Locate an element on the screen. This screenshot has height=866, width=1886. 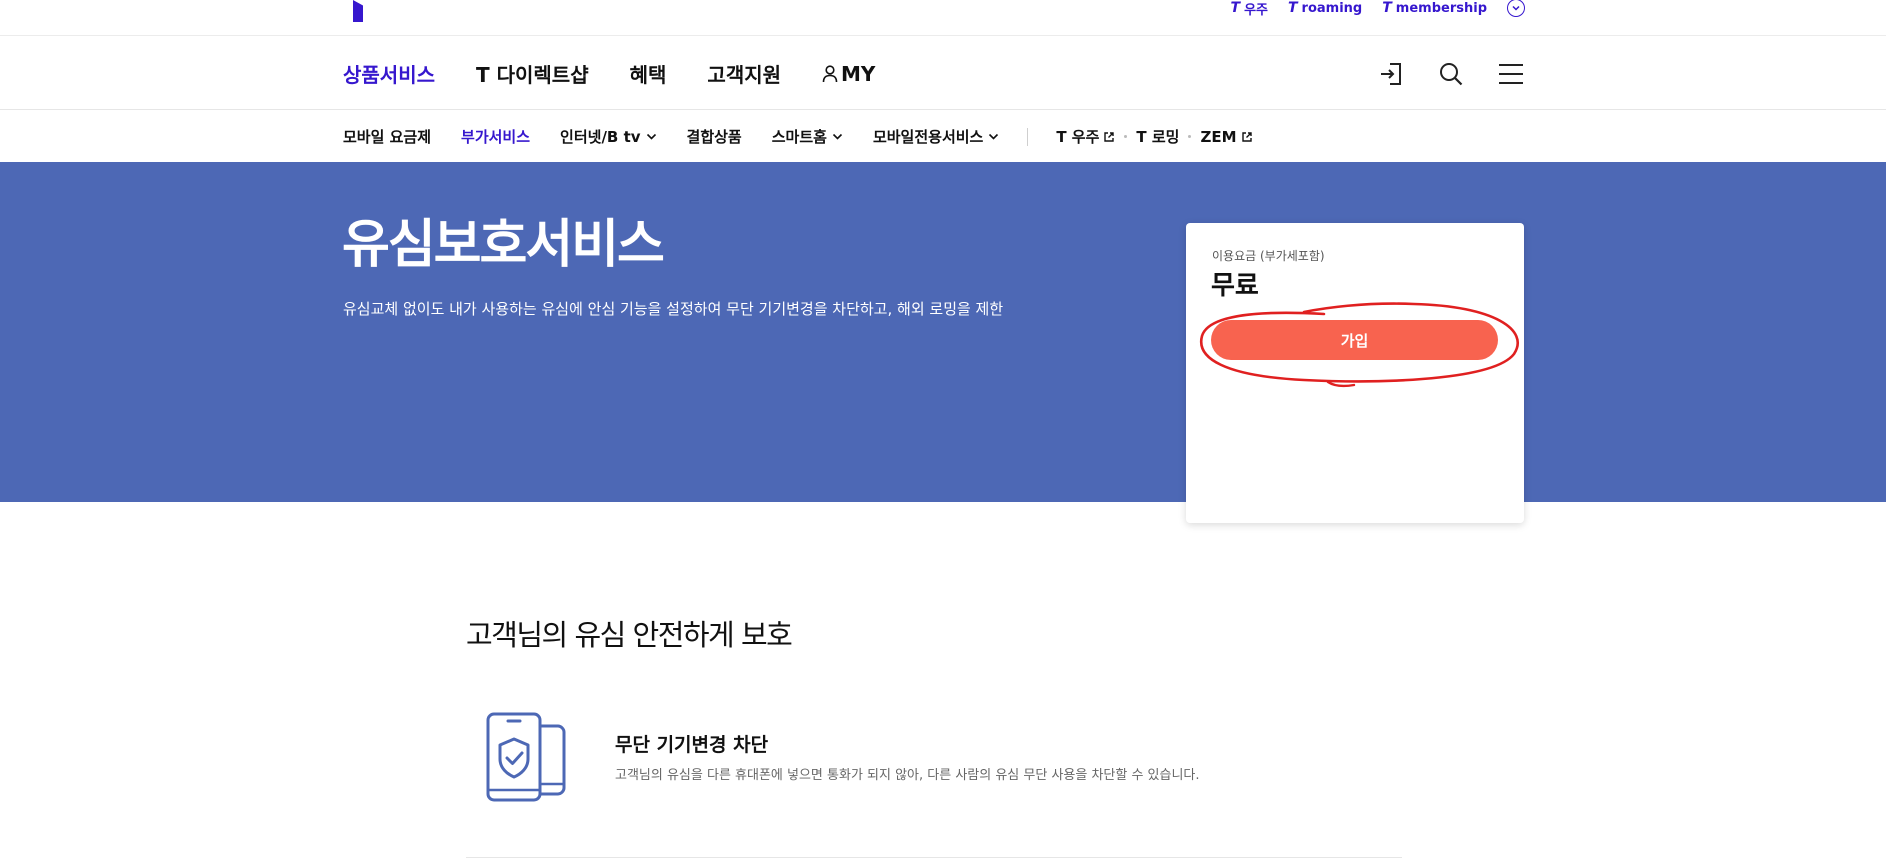
price-value: 무료 is located at coordinates (1235, 286).